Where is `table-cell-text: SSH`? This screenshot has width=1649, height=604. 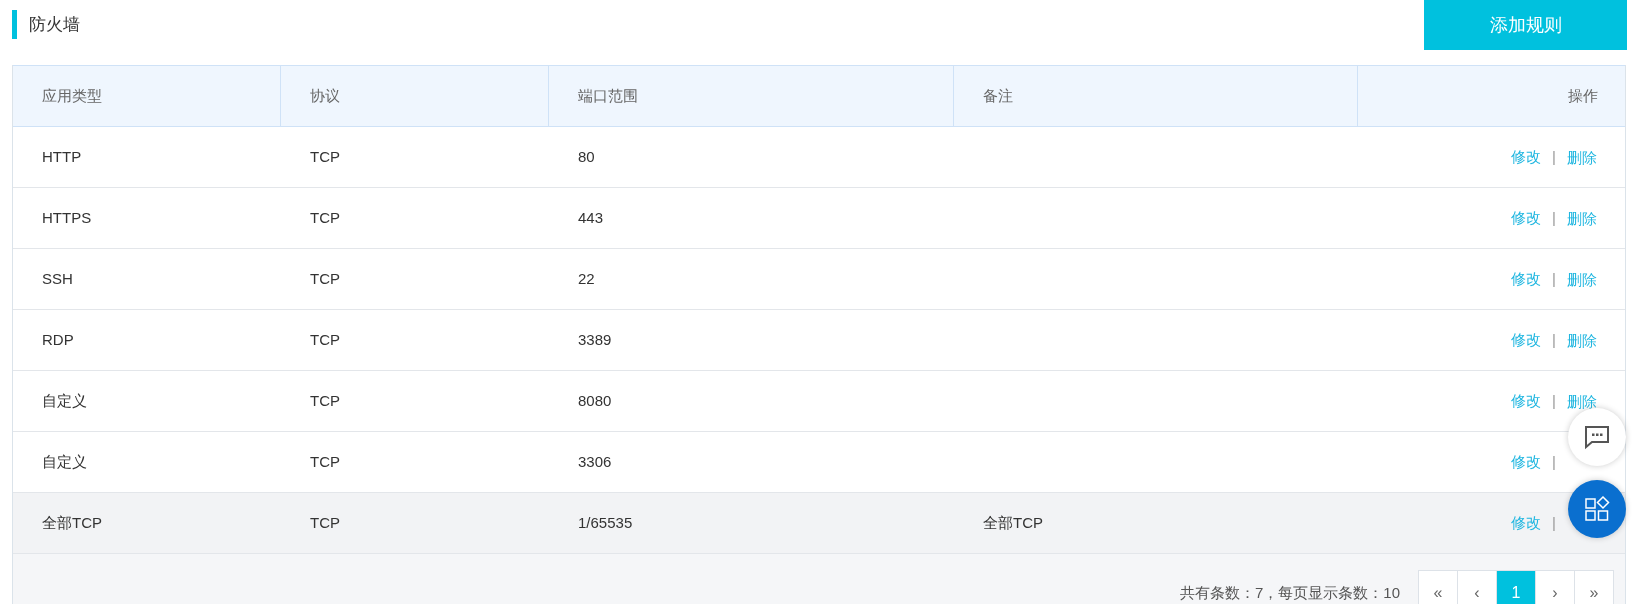 table-cell-text: SSH is located at coordinates (57, 278).